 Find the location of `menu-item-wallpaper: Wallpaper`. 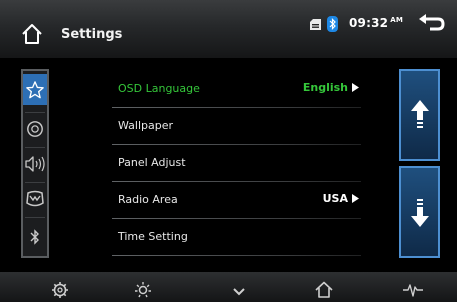

menu-item-wallpaper: Wallpaper is located at coordinates (236, 129).